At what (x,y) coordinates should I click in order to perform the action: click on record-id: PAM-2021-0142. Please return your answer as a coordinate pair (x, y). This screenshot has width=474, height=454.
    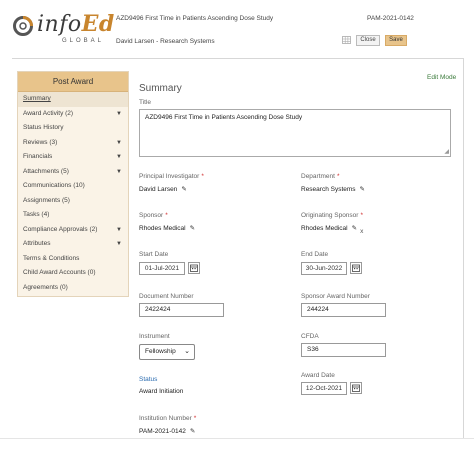
    Looking at the image, I should click on (390, 18).